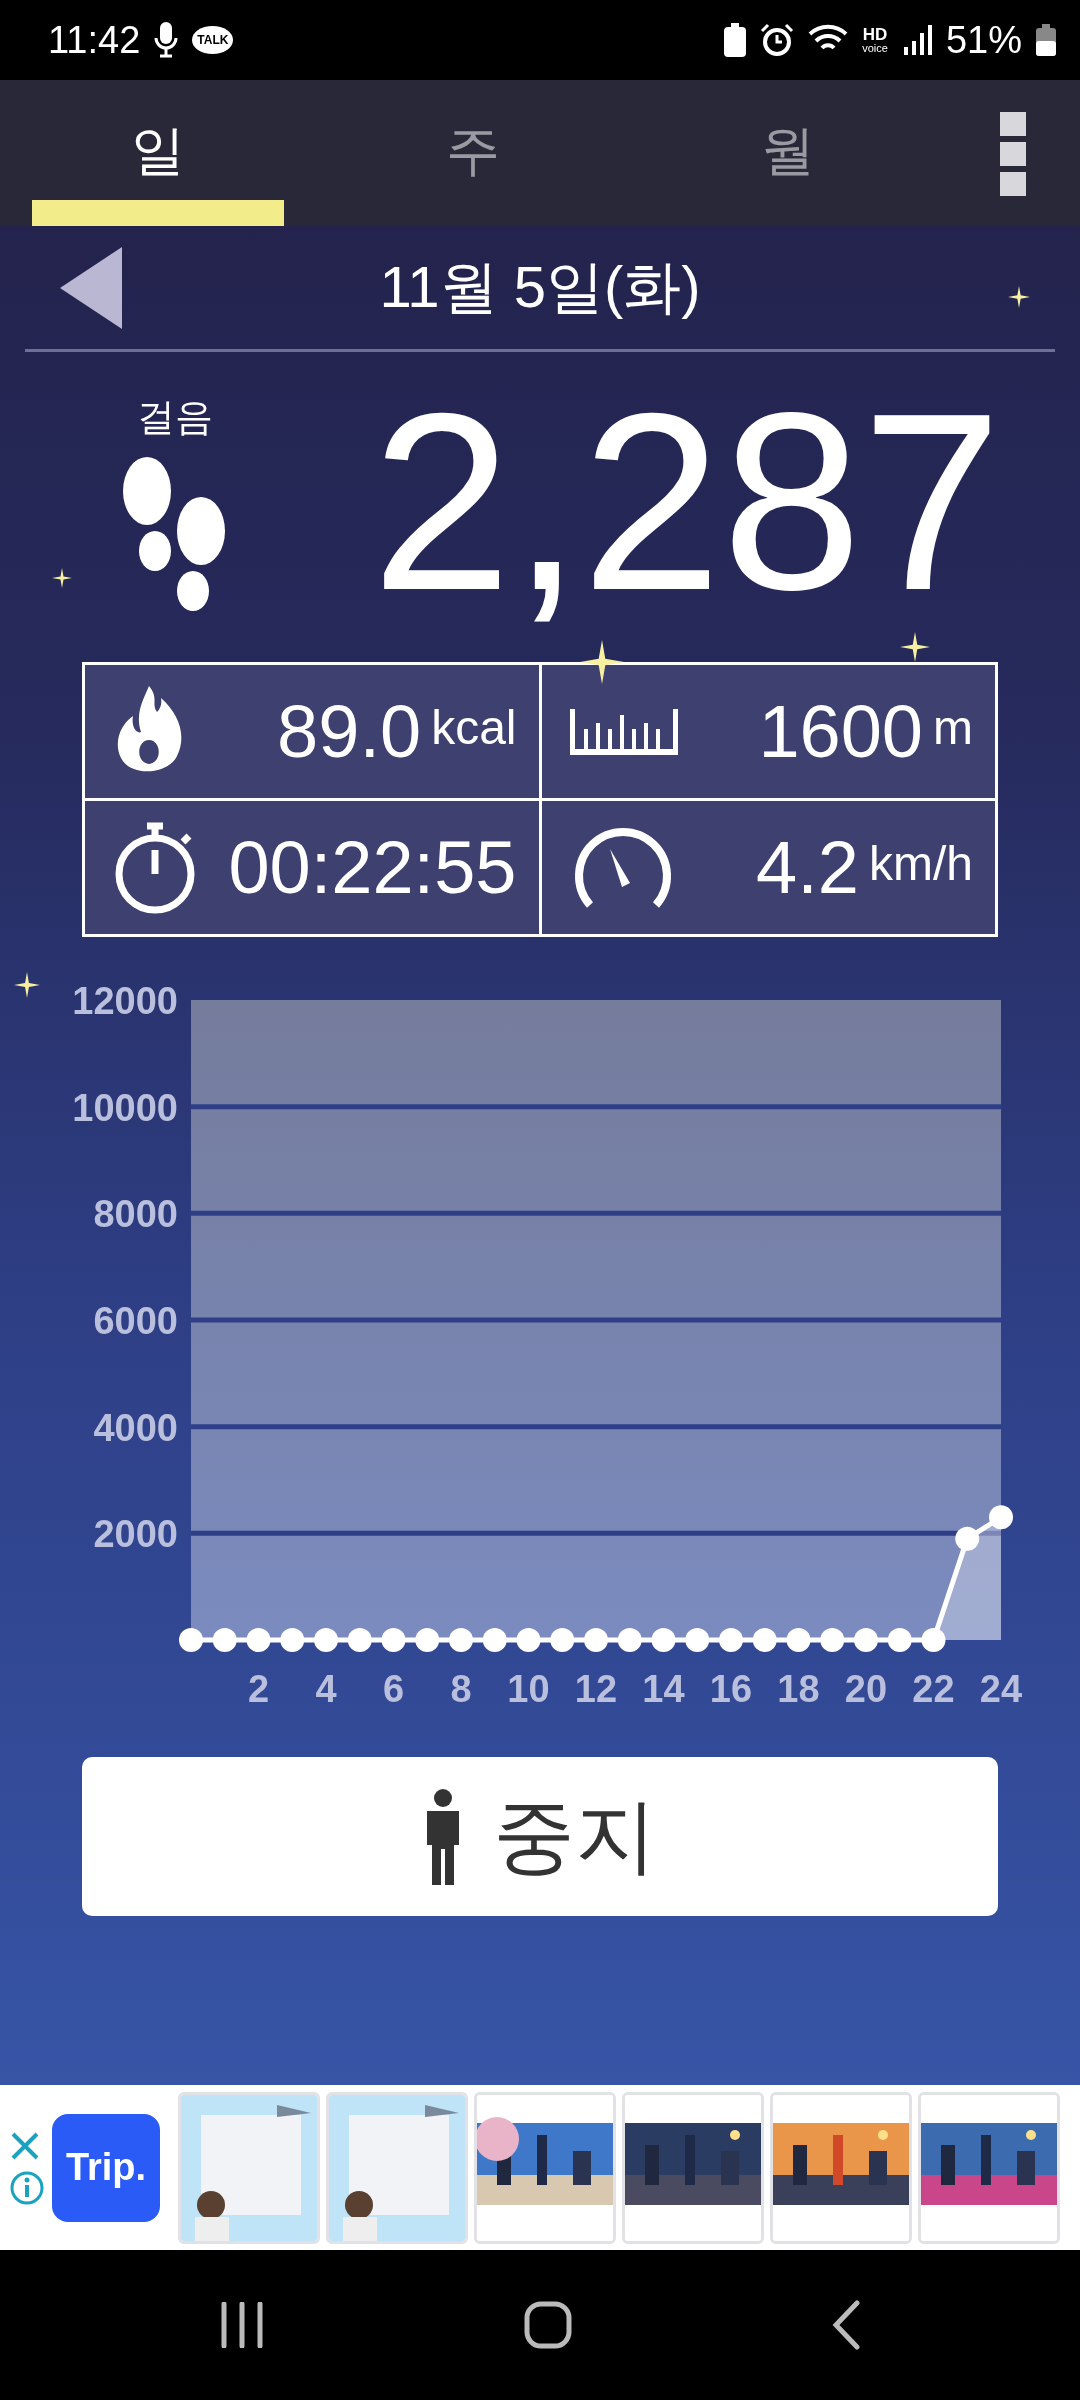 The width and height of the screenshot is (1080, 2400). What do you see at coordinates (473, 153) in the screenshot?
I see `tab: 주` at bounding box center [473, 153].